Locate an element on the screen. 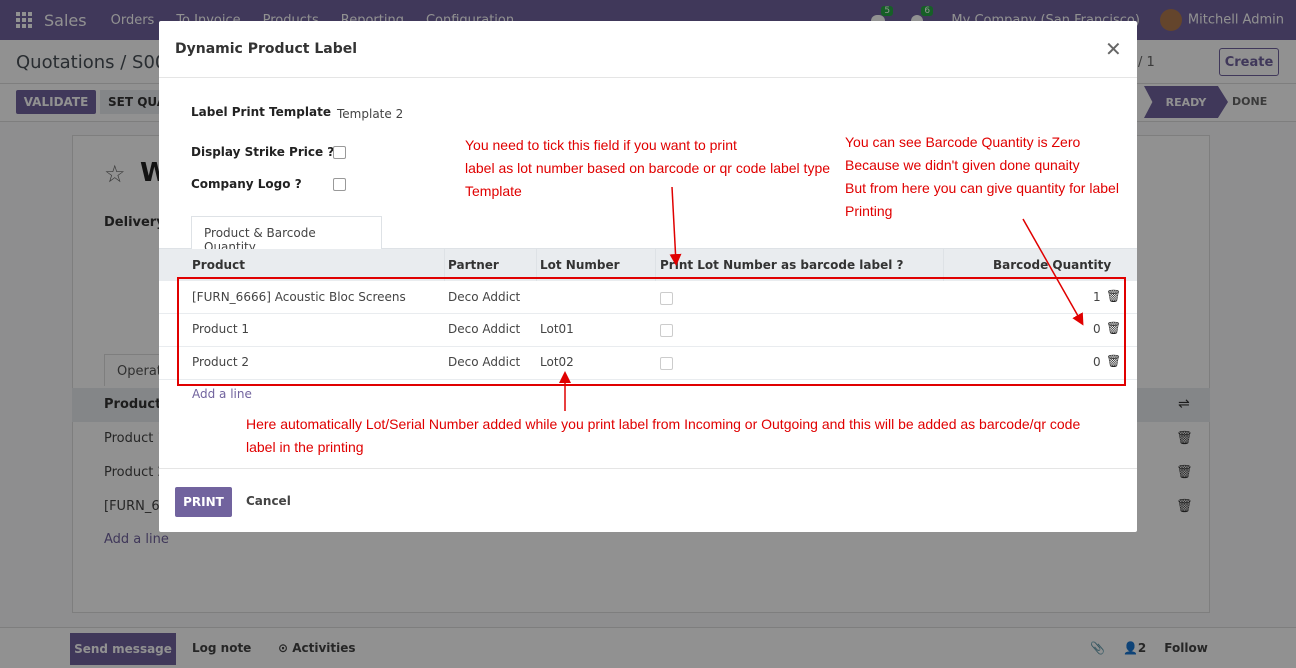 This screenshot has height=668, width=1296. arrow-to-print-lot is located at coordinates (675, 226).